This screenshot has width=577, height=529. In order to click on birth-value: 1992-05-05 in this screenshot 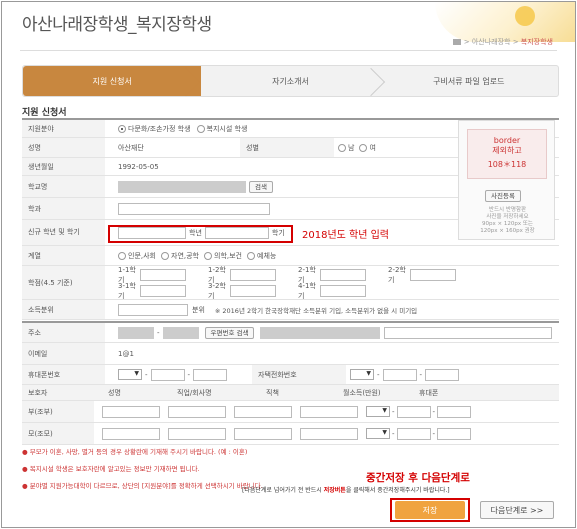, I will do `click(138, 166)`.